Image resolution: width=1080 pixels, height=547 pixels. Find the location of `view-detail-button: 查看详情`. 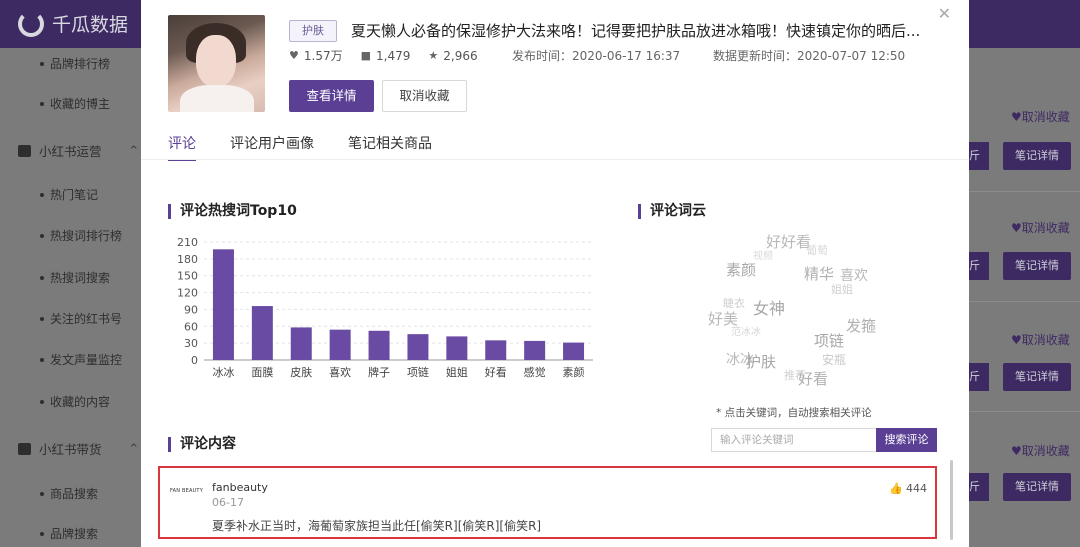

view-detail-button: 查看详情 is located at coordinates (331, 96).